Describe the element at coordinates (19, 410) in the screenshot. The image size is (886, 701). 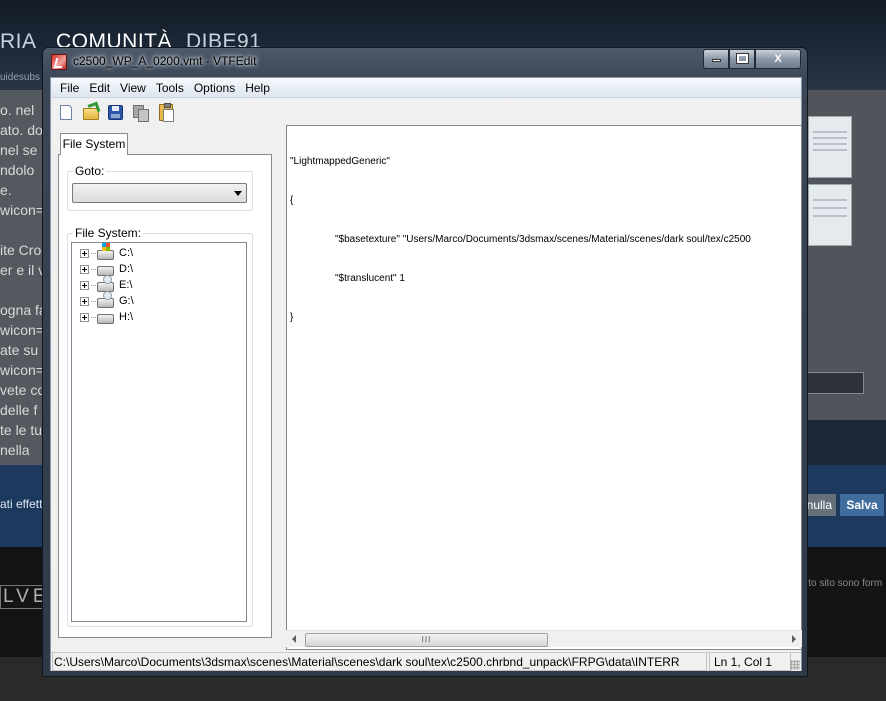
I see `background-text-line: delle f` at that location.